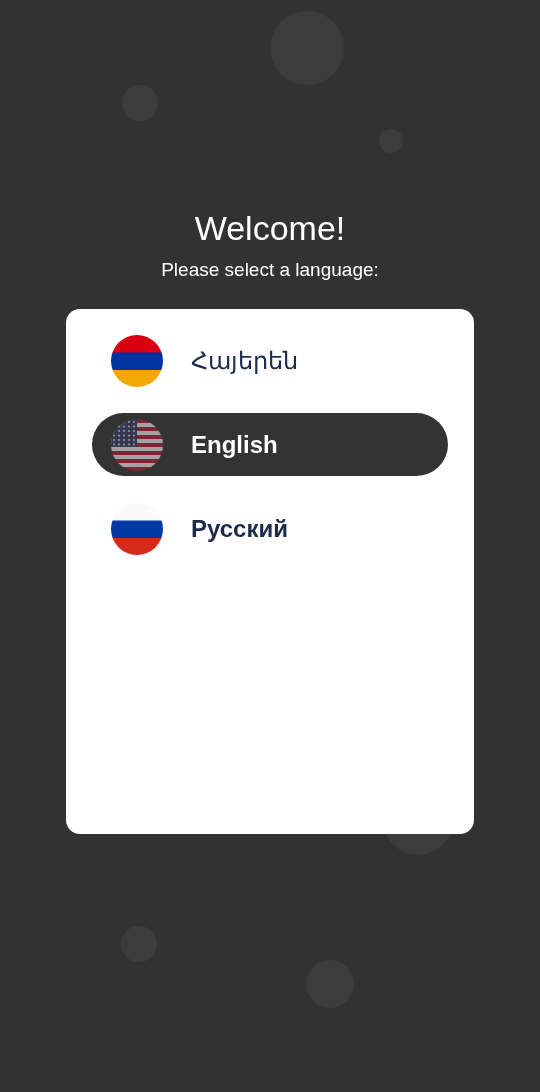 This screenshot has width=540, height=1092. Describe the element at coordinates (270, 528) in the screenshot. I see `language-option: Русский` at that location.